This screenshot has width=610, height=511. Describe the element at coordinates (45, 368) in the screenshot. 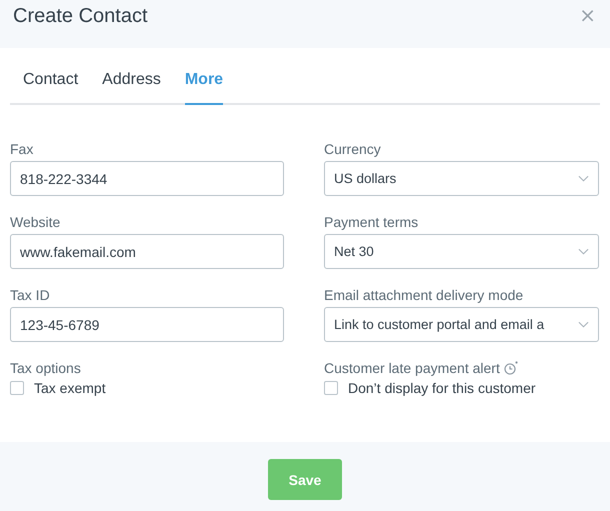

I see `field-label: Tax options` at that location.